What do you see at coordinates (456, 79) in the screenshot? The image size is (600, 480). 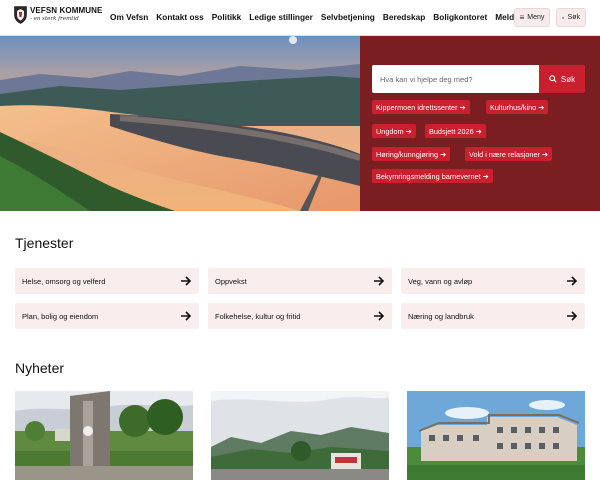 I see `hero-search-input: Hva kan vi hjelpe deg med?` at bounding box center [456, 79].